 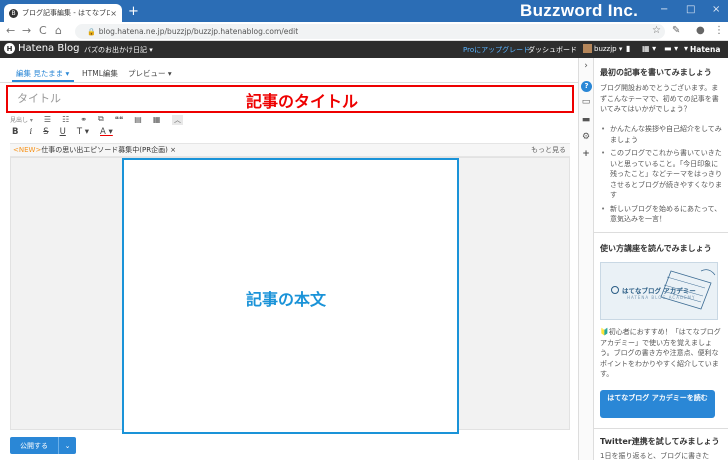 I want to click on text-color-button: A ▾, so click(x=106, y=132).